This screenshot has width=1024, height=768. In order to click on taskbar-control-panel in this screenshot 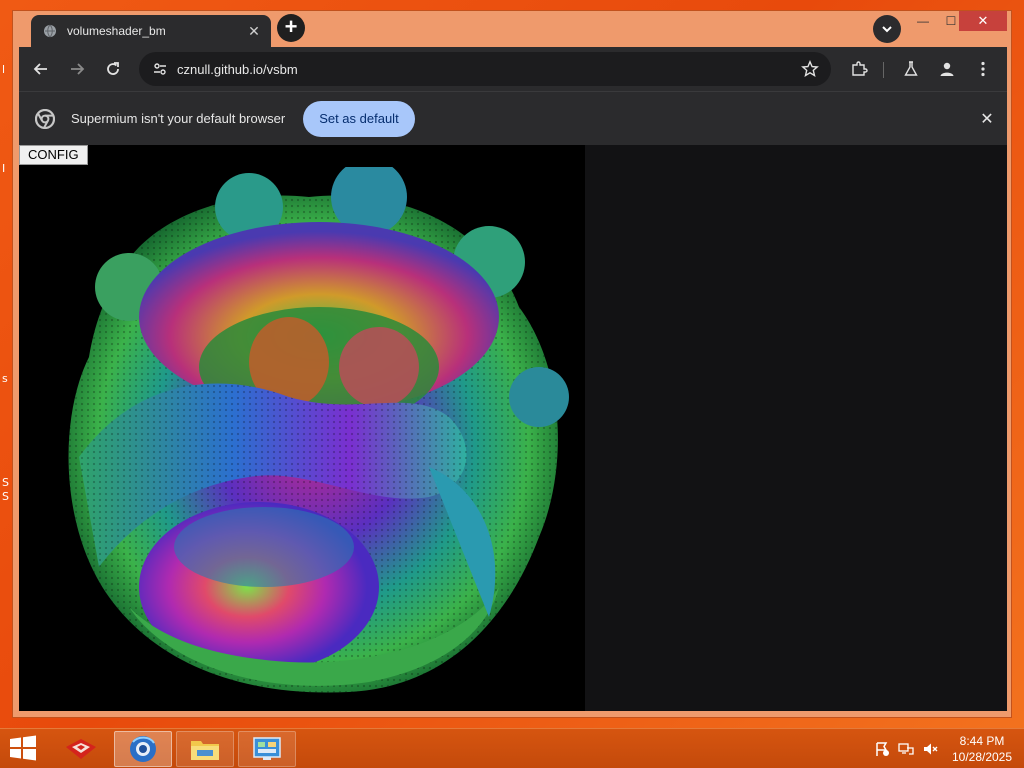, I will do `click(267, 749)`.